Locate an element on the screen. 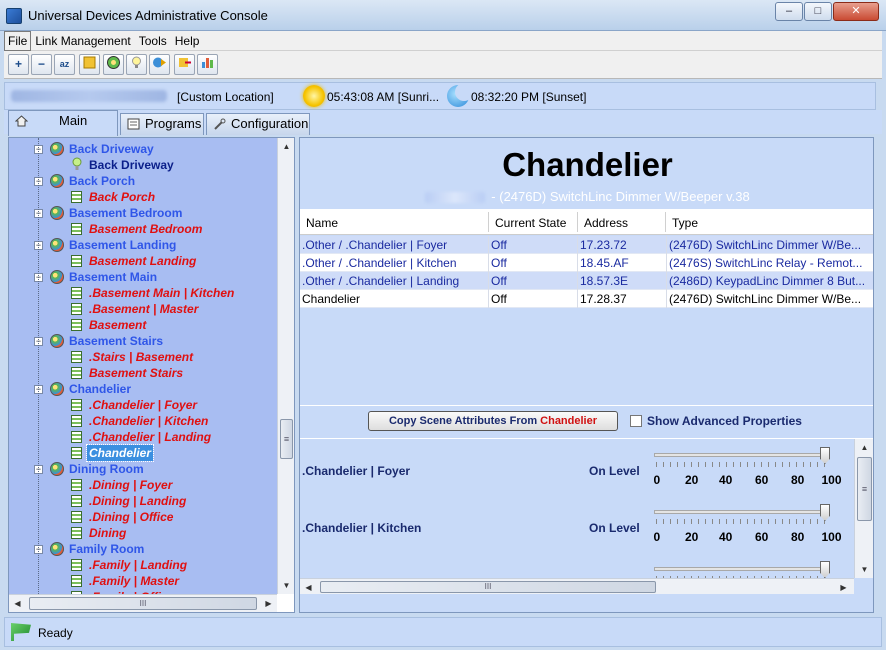 The width and height of the screenshot is (886, 650). tree-vertical-scrollbar: ▲ ≡ ▼ is located at coordinates (285, 366).